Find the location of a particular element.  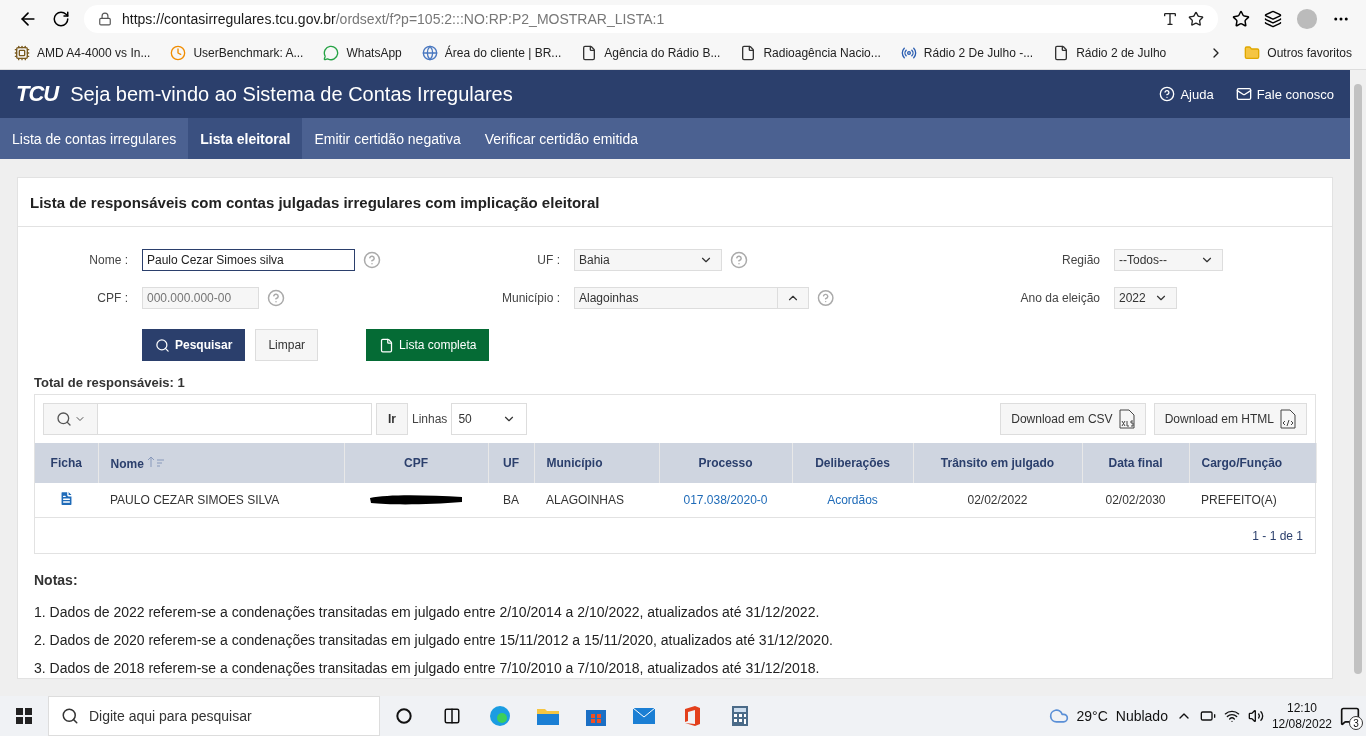

taskbar-search-field: Digite aqui para pesquisar is located at coordinates (214, 716).